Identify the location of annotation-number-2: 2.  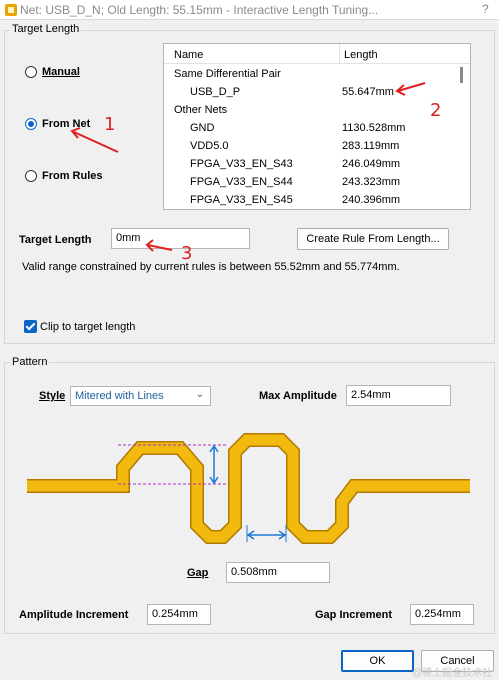
(436, 110).